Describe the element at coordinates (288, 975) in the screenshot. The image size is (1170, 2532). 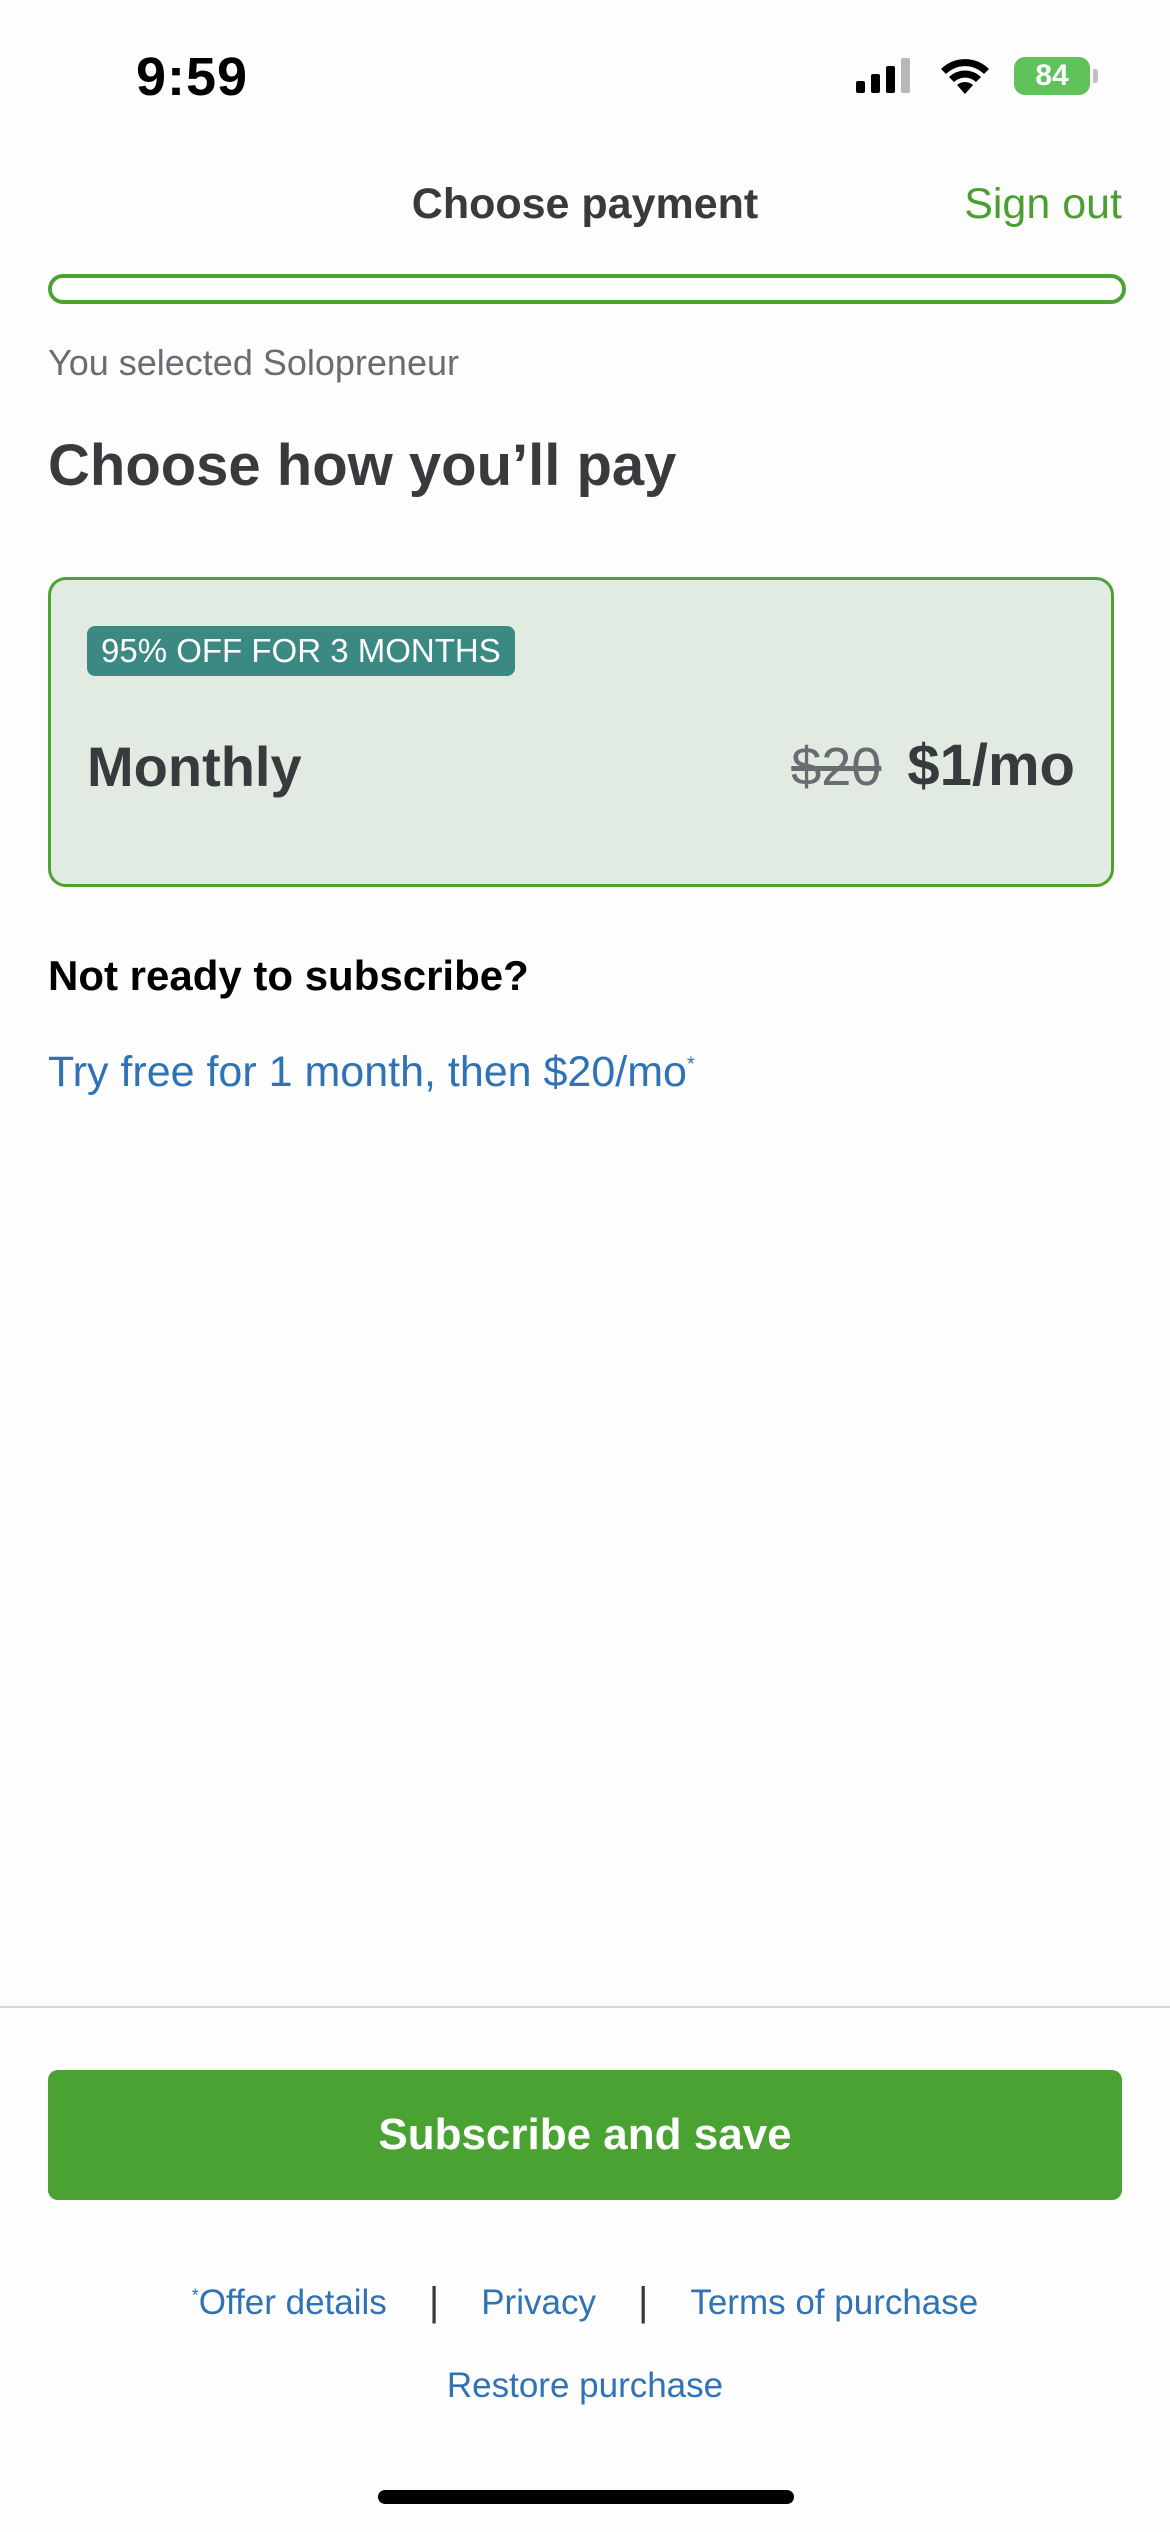
I see `not-ready-heading: Not ready to subscribe?` at that location.